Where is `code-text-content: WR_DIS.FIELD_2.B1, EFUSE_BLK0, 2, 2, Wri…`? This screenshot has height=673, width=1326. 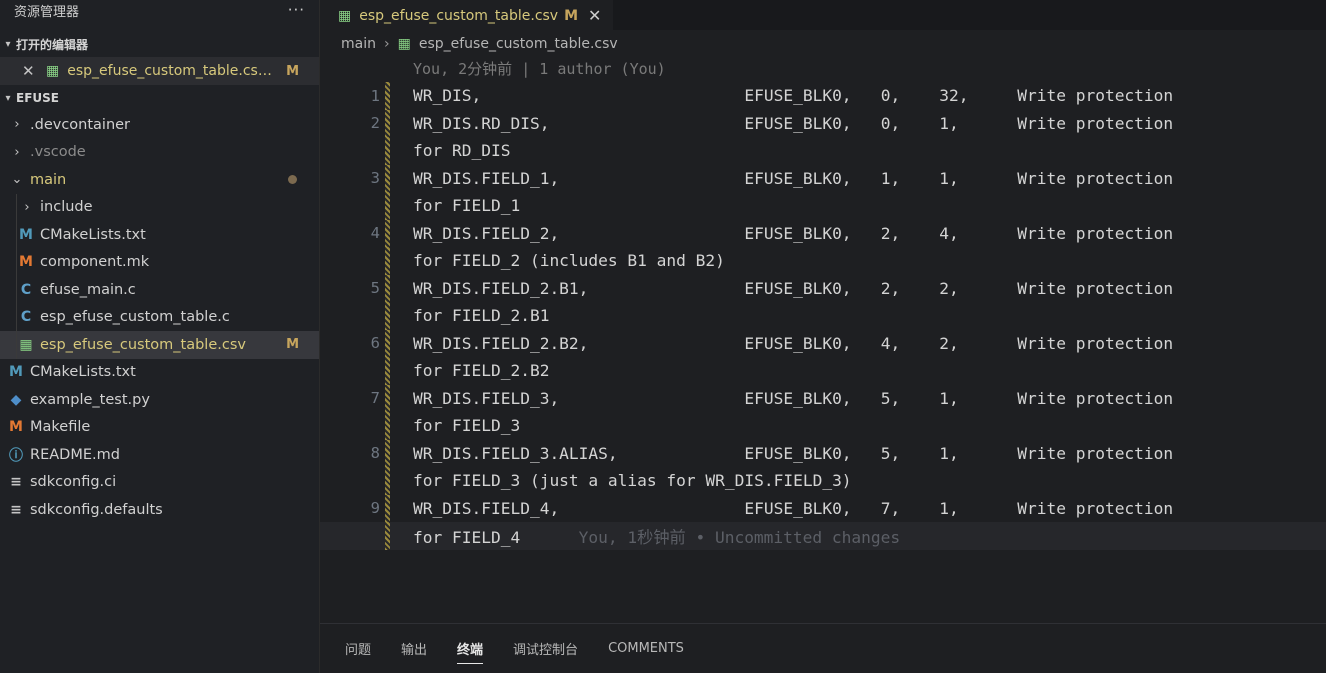
code-text-content: WR_DIS.FIELD_2.B1, EFUSE_BLK0, 2, 2, Wri… is located at coordinates (793, 288).